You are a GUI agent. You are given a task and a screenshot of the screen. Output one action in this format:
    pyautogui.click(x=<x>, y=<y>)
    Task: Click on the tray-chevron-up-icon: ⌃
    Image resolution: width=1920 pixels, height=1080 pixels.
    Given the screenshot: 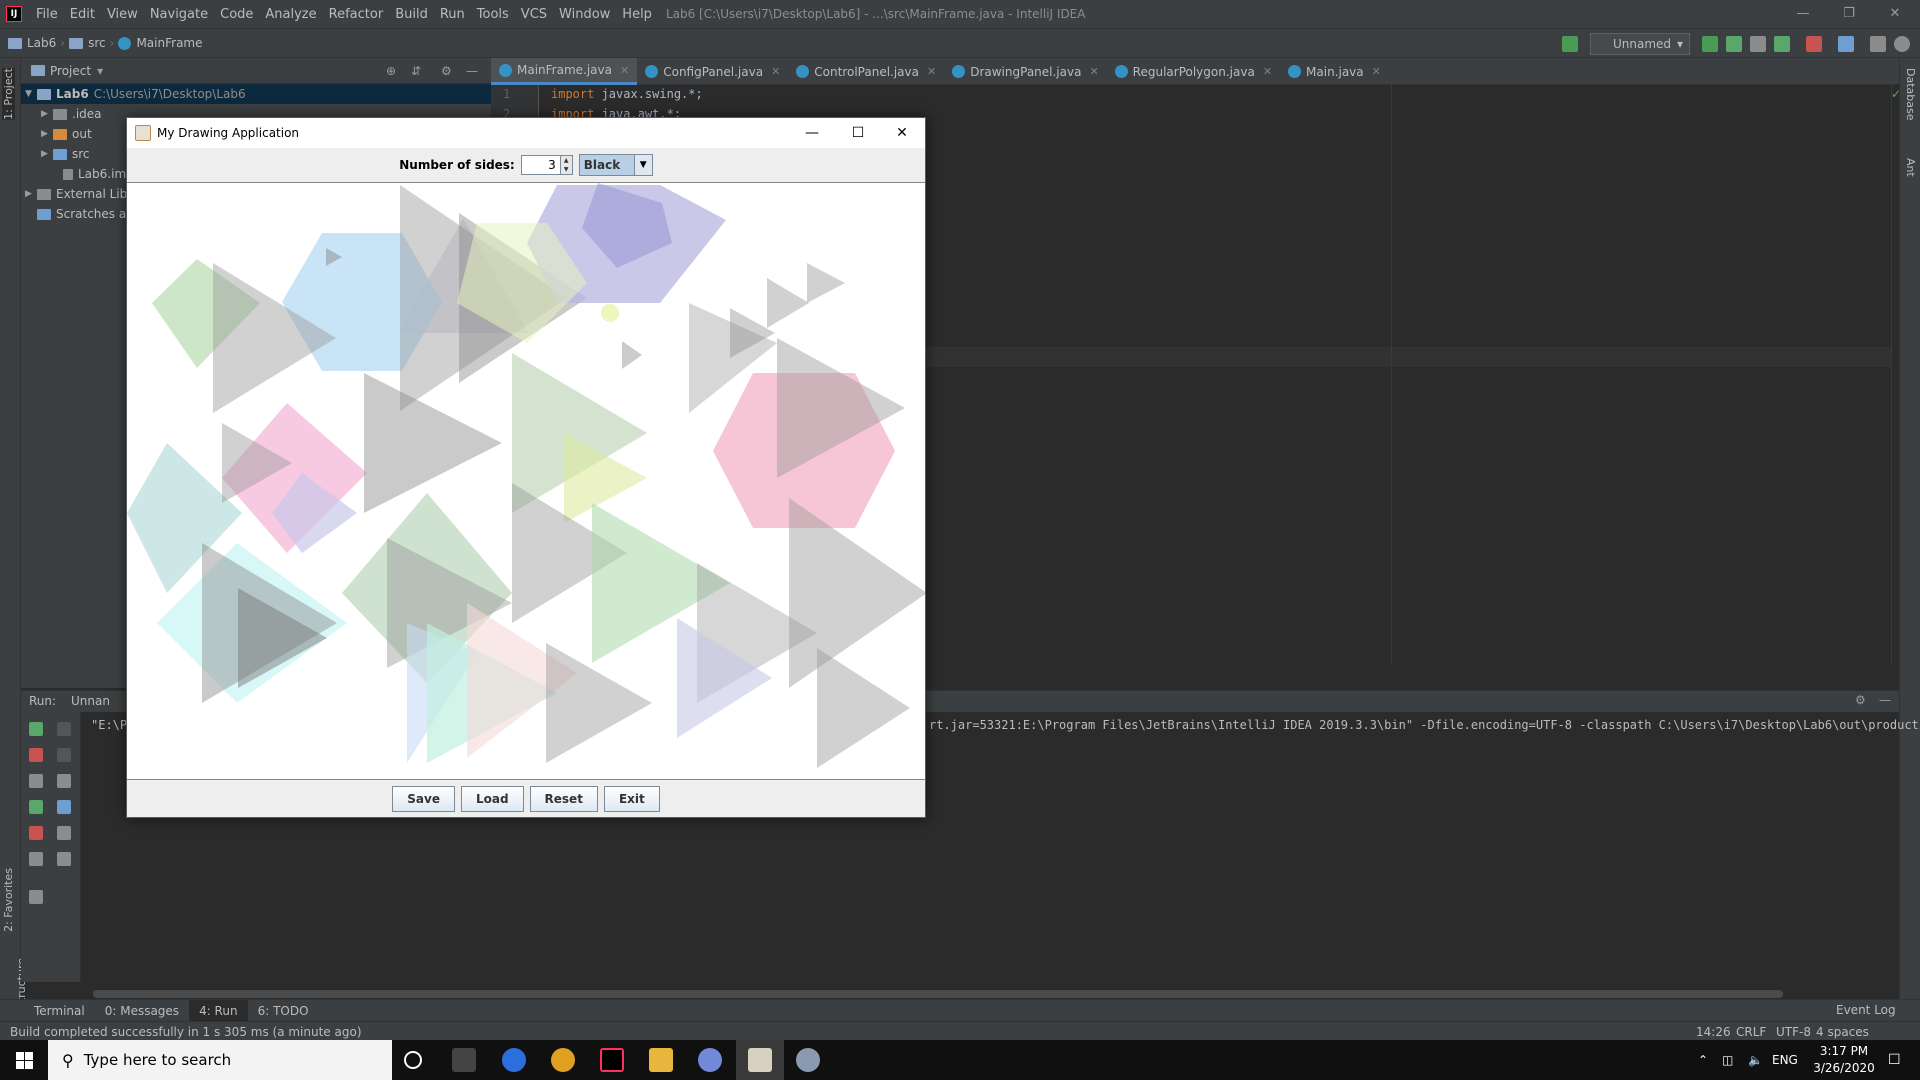 What is the action you would take?
    pyautogui.click(x=1703, y=1060)
    